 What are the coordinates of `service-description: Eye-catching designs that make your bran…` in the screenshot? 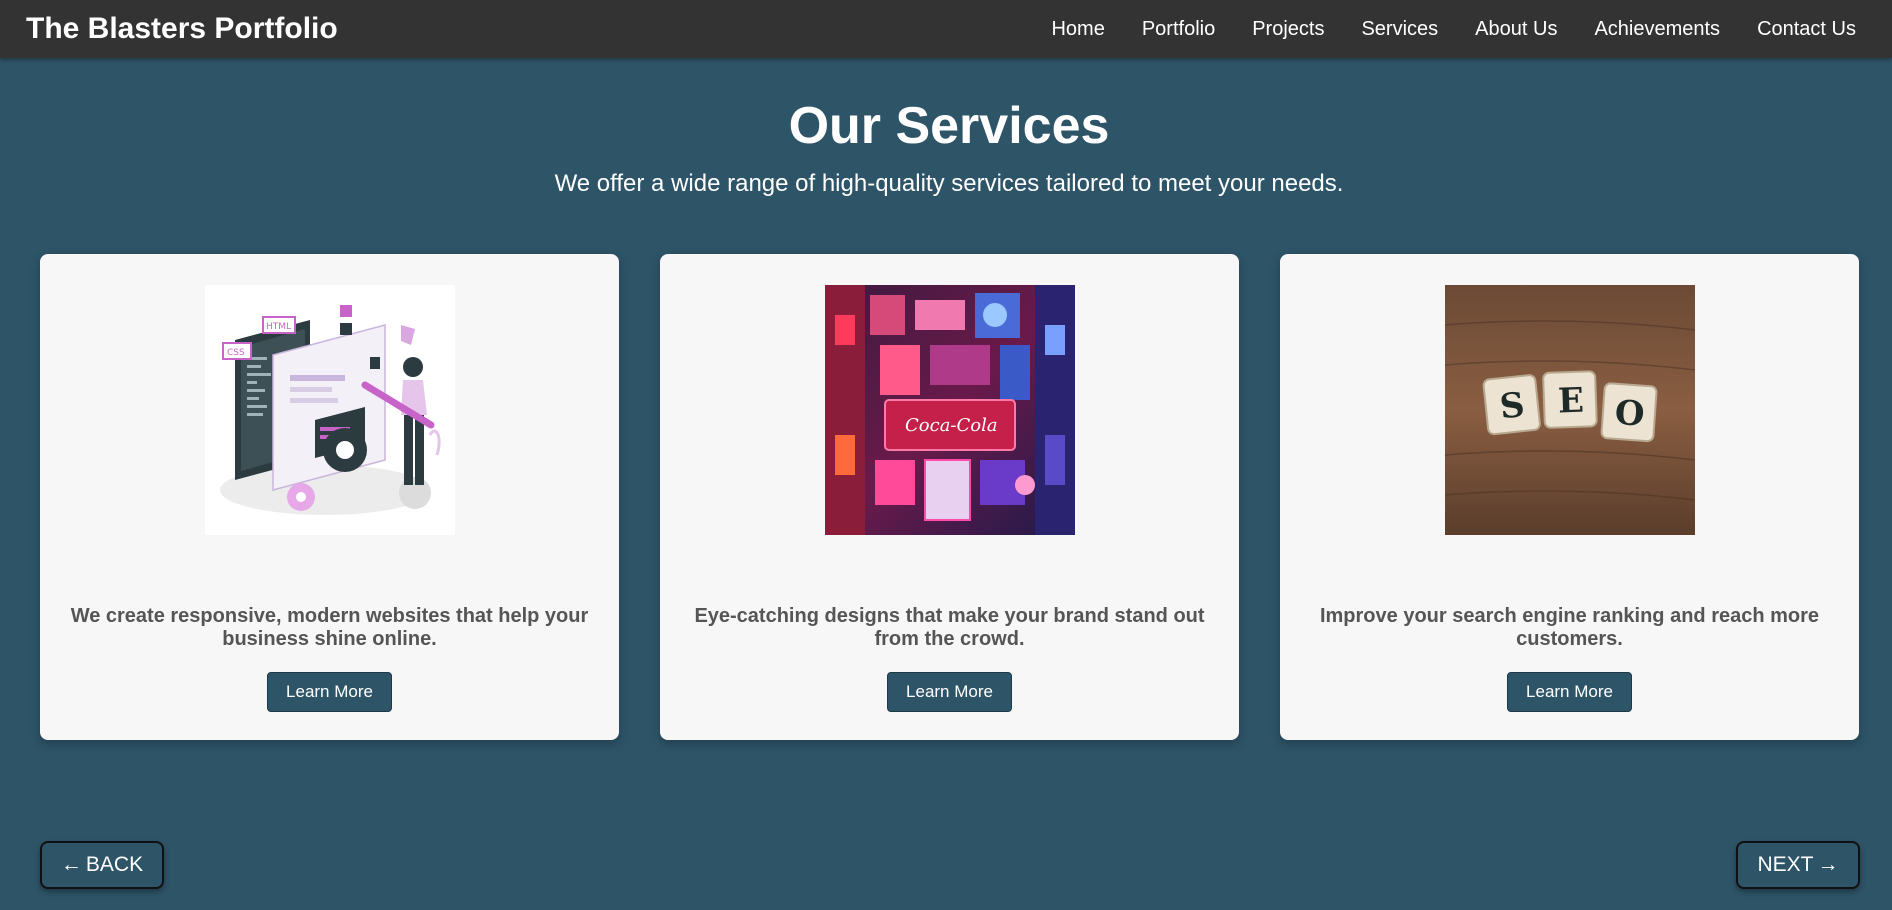 It's located at (949, 627).